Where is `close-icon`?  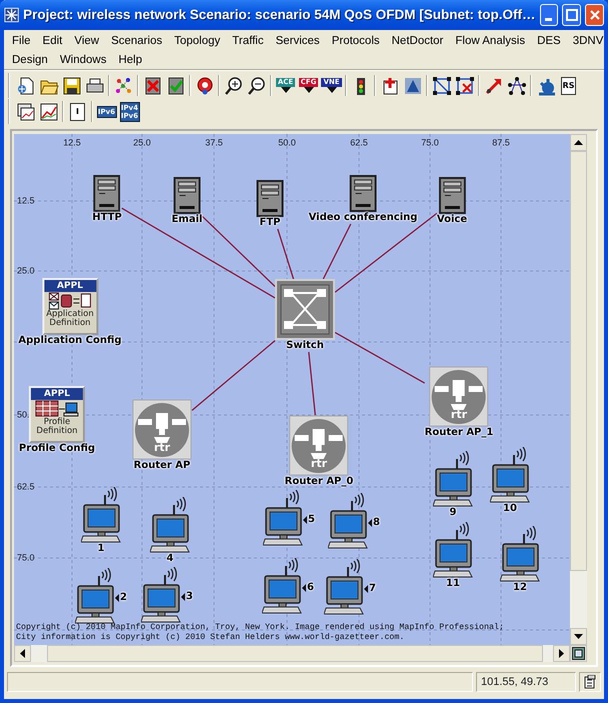 close-icon is located at coordinates (595, 15).